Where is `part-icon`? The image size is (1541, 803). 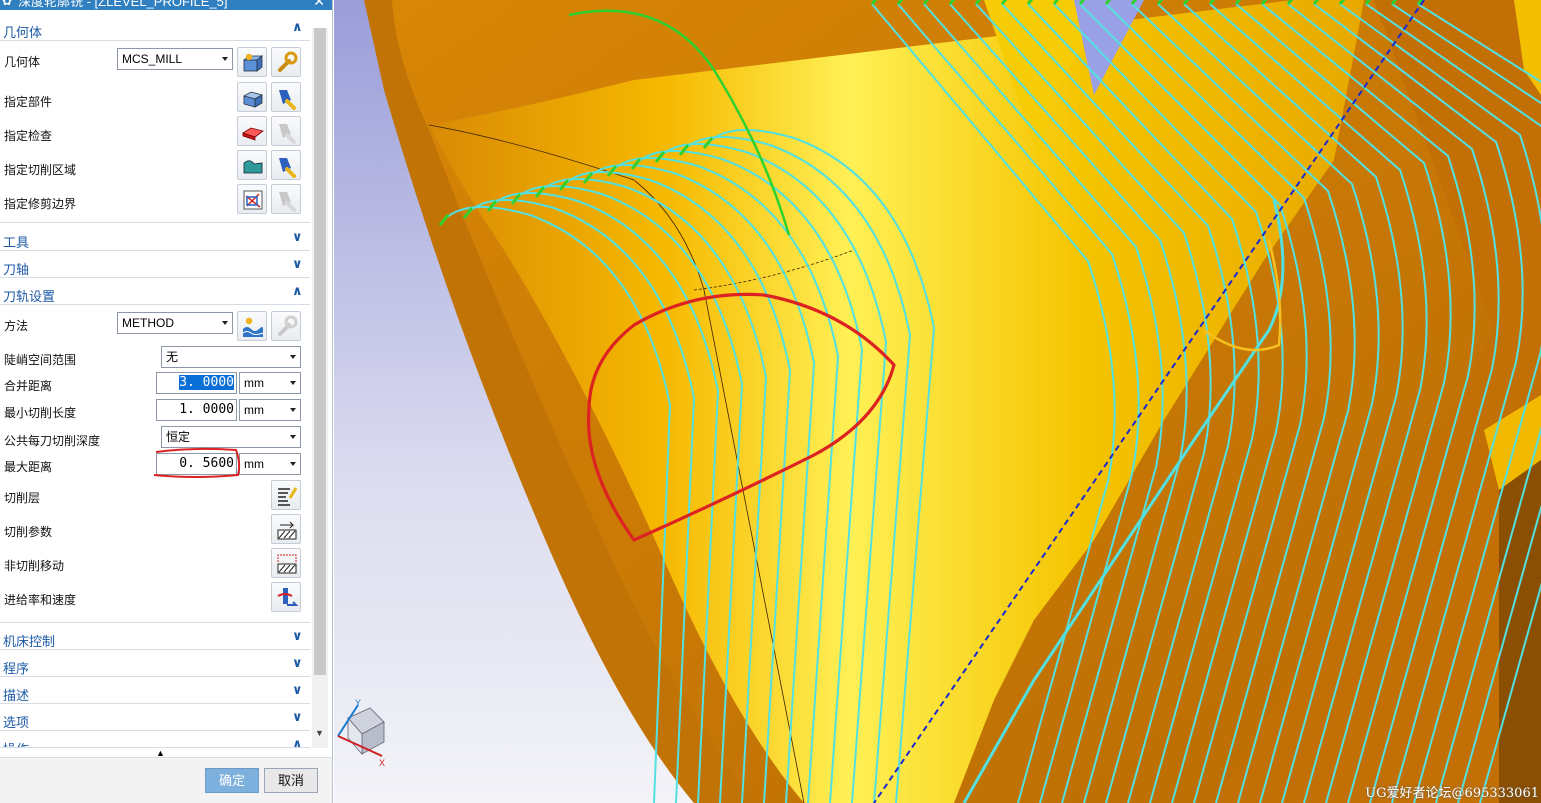
part-icon is located at coordinates (253, 99).